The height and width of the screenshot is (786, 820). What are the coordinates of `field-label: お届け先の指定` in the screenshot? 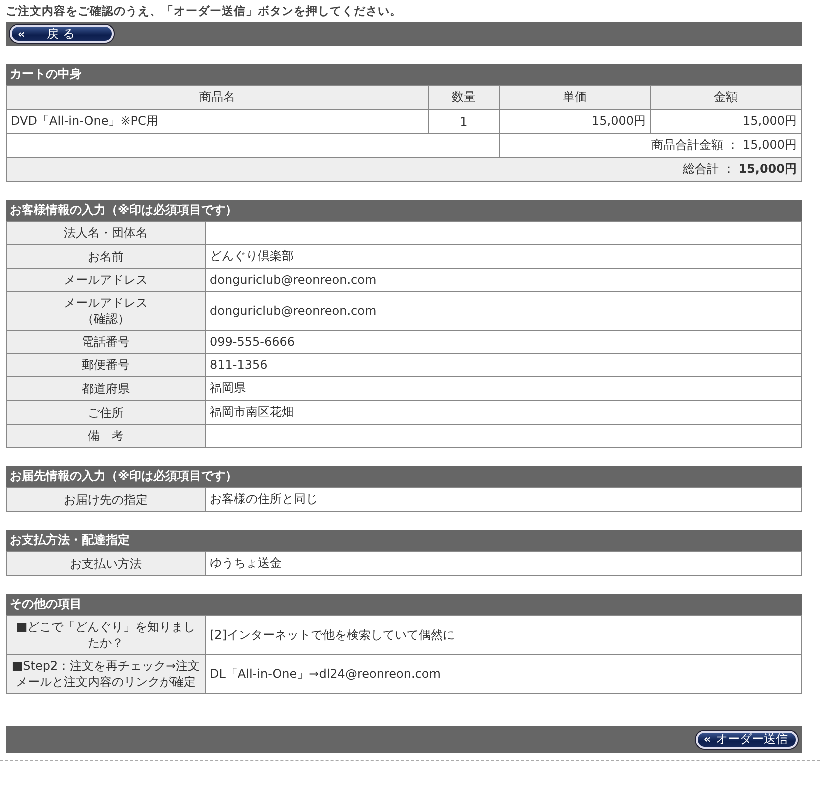 It's located at (106, 500).